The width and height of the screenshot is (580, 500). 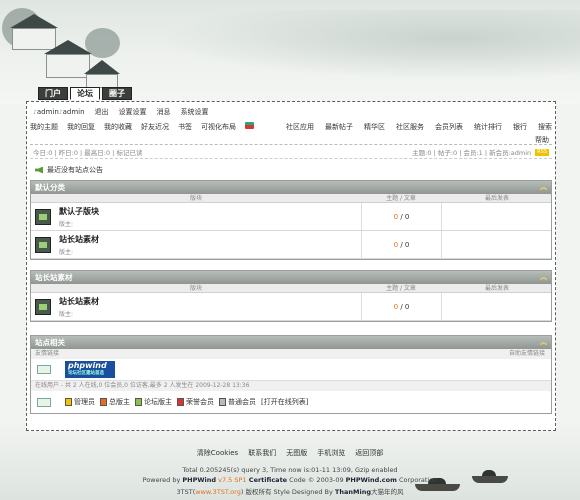 What do you see at coordinates (118, 127) in the screenshot?
I see `menu-my-favorites: 我的收藏` at bounding box center [118, 127].